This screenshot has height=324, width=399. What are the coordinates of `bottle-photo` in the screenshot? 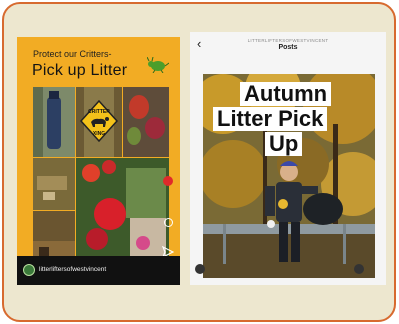 It's located at (54, 122).